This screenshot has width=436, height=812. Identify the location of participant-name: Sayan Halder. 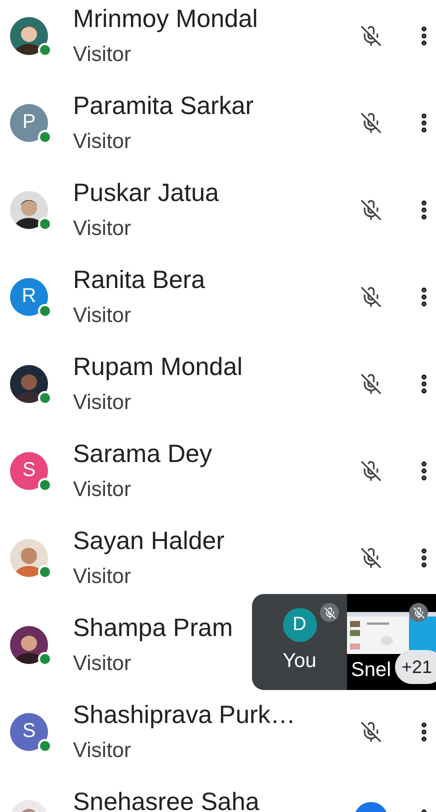
(148, 541).